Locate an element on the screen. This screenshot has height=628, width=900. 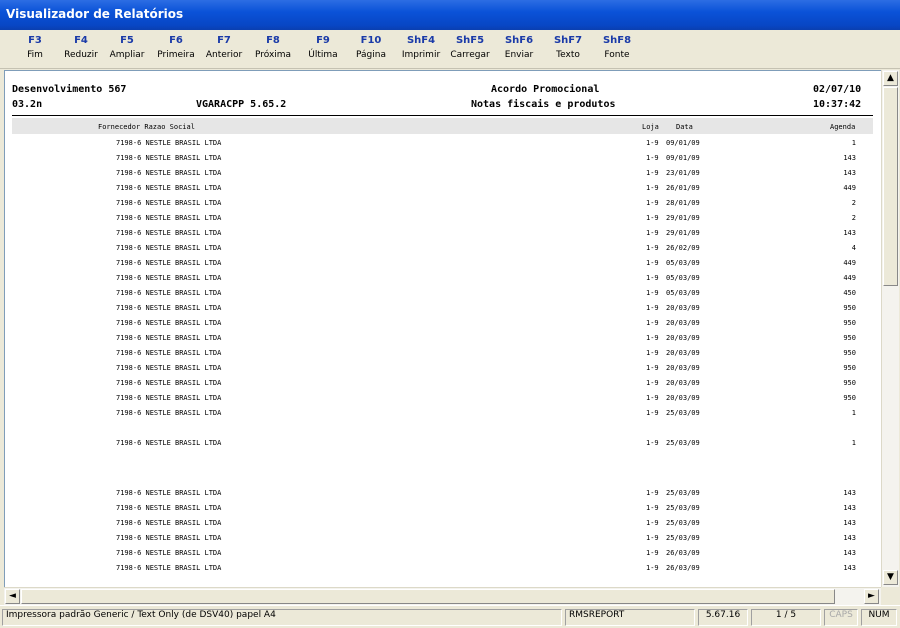
cell-agenda: 449 is located at coordinates (849, 278).